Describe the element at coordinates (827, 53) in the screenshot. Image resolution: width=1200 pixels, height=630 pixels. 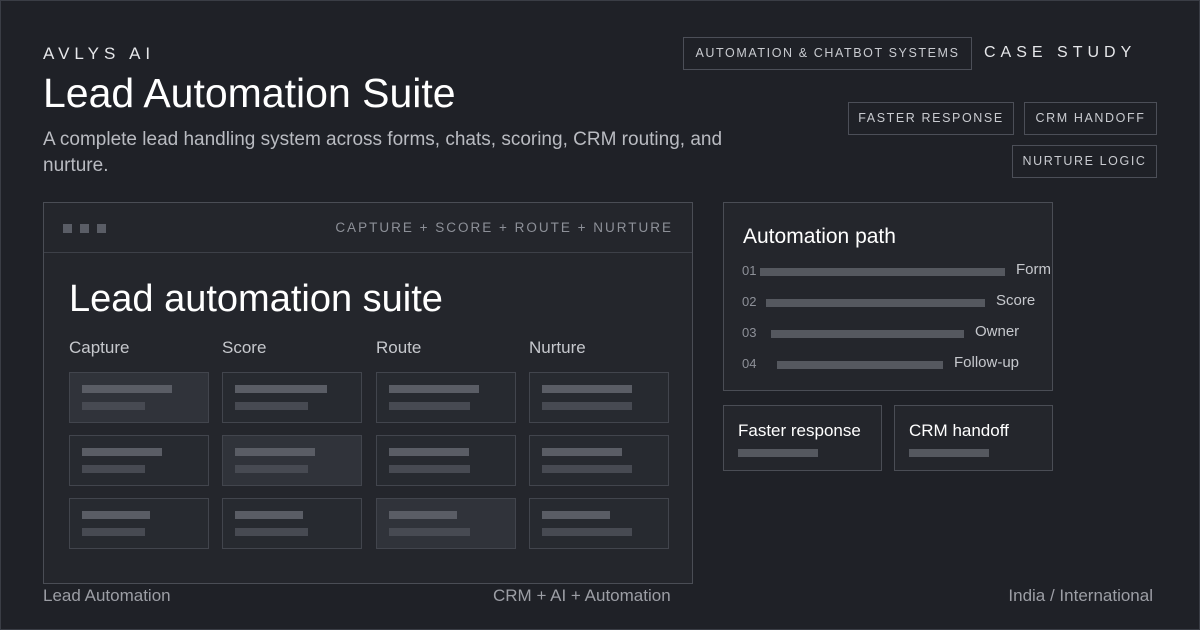
I see `category-tag: AUTOMATION & CHATBOT SYSTEMS` at that location.